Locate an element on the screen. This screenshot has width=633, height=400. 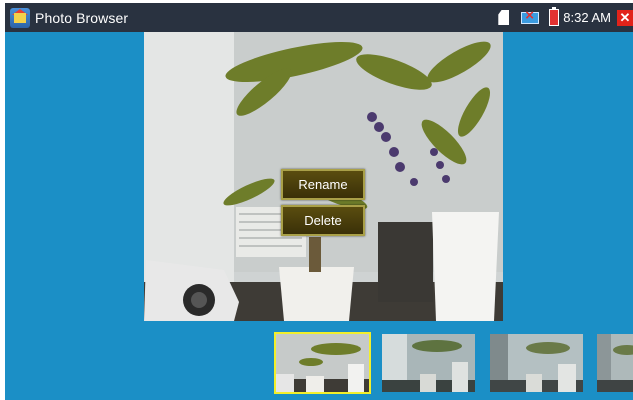
clock-time: 8:32 AM is located at coordinates (587, 17).